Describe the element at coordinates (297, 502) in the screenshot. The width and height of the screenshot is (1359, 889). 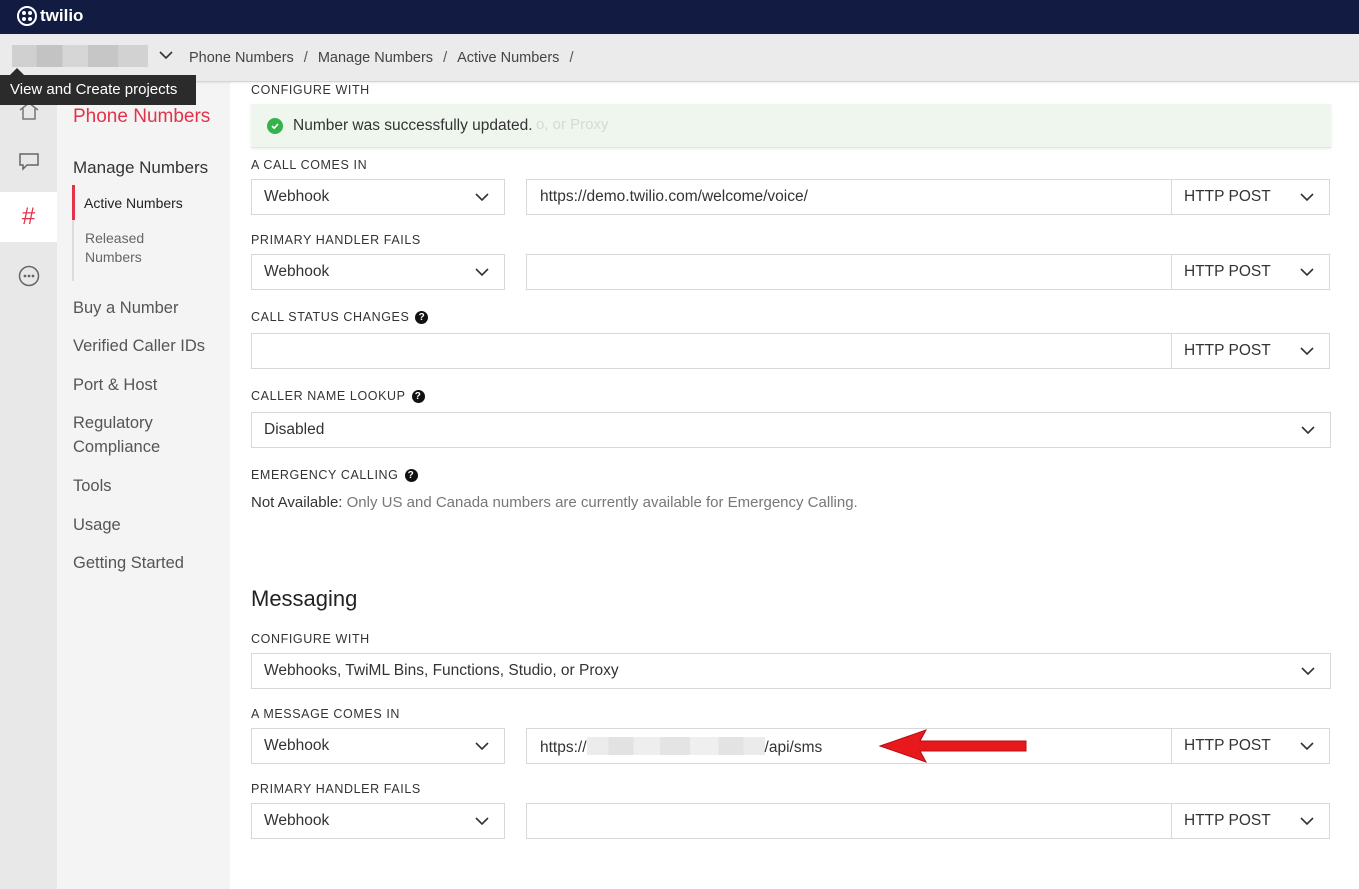
I see `emergency-note-prefix: Not Available:` at that location.